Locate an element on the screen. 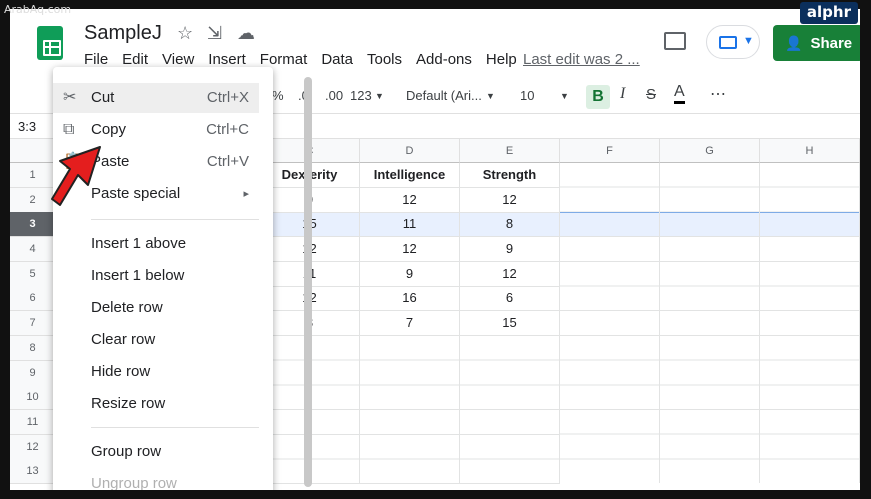 This screenshot has height=499, width=871. present-button: ▼ is located at coordinates (733, 42).